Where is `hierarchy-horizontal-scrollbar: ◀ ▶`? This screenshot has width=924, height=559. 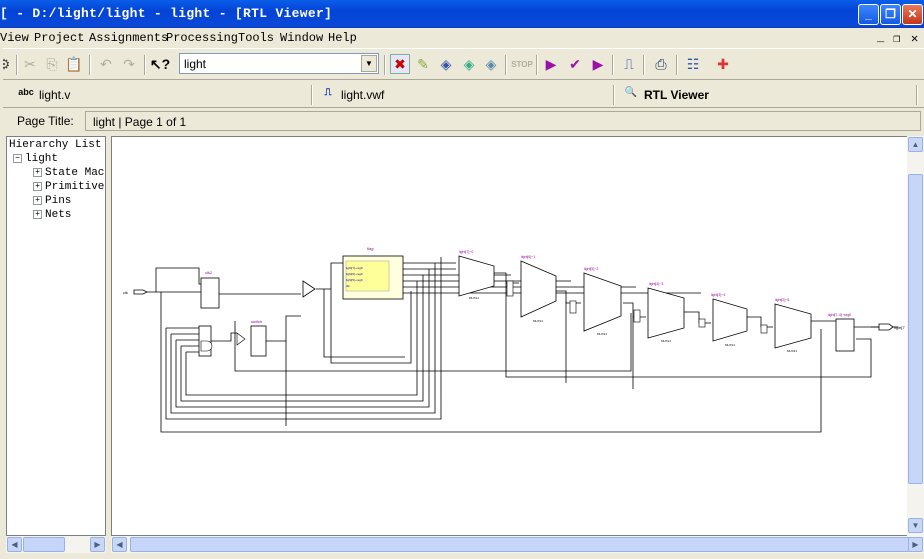 hierarchy-horizontal-scrollbar: ◀ ▶ is located at coordinates (56, 544).